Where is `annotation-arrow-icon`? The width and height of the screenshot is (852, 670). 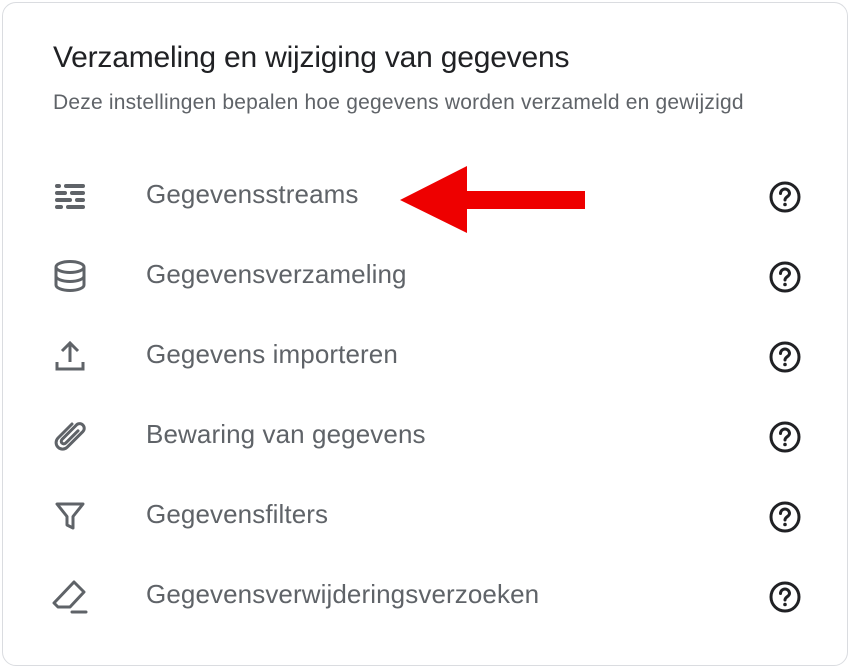
annotation-arrow-icon is located at coordinates (492, 199).